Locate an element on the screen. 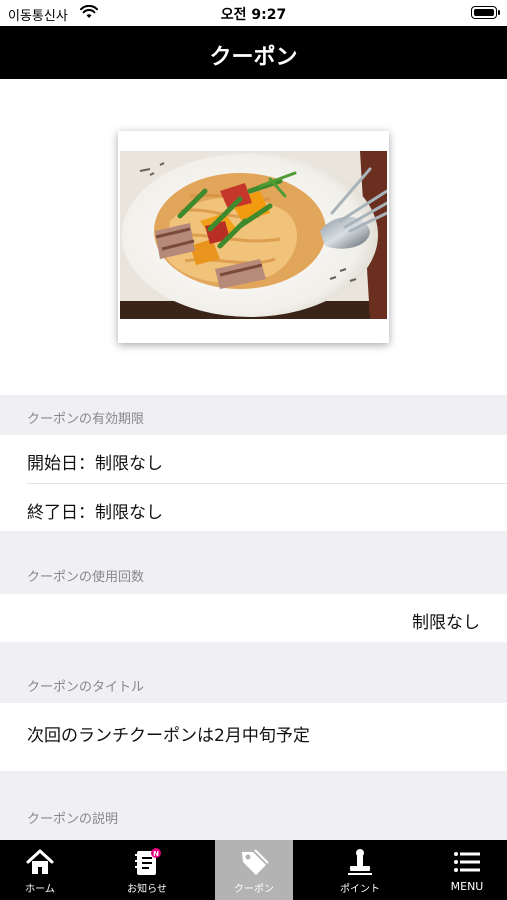 The height and width of the screenshot is (900, 507). coupon-photo-frame is located at coordinates (253, 237).